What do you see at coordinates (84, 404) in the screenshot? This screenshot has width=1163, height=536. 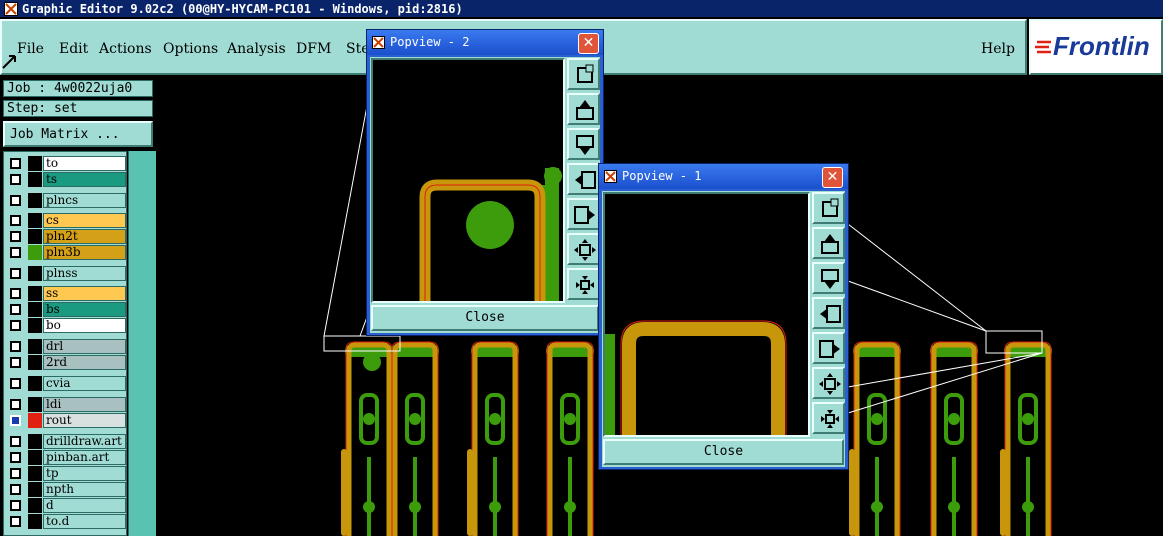 I see `layer-name: ldi` at bounding box center [84, 404].